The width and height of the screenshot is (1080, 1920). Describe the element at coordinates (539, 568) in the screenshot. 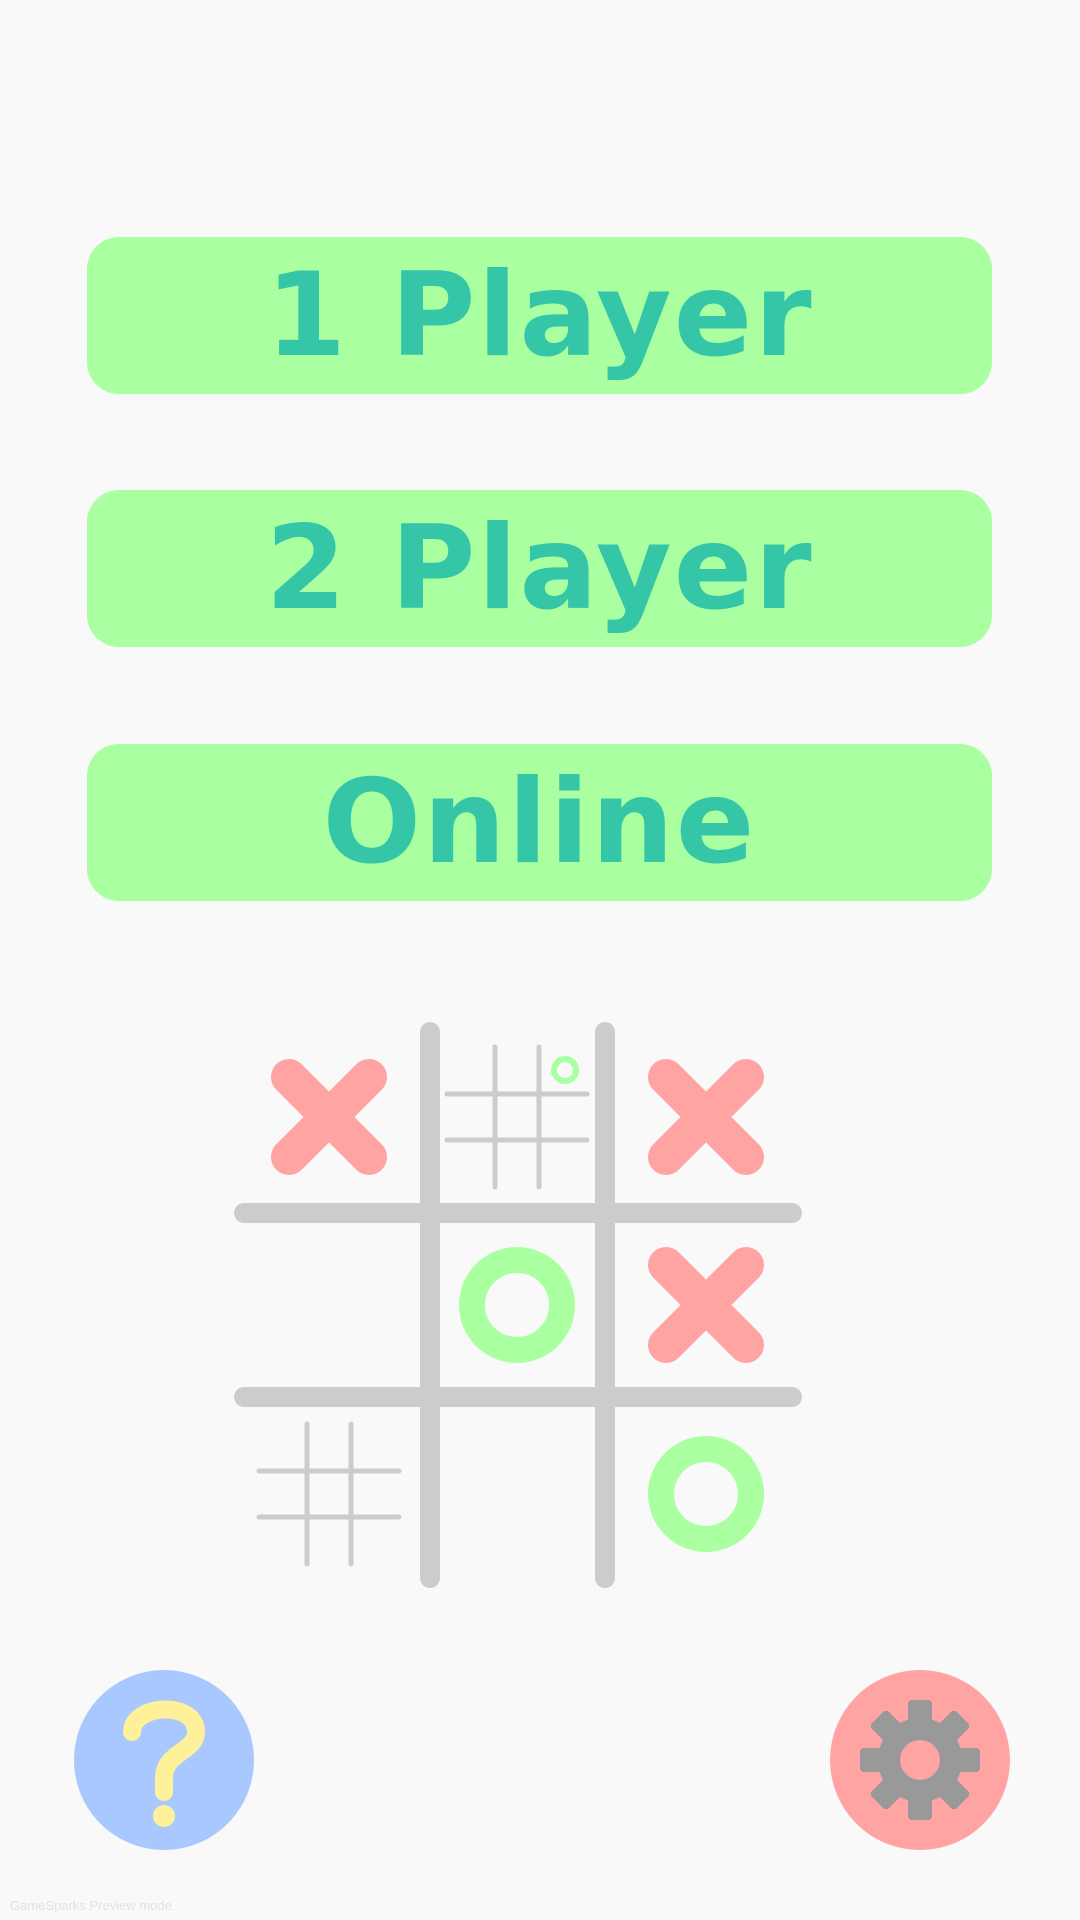

I see `two-player-button: 2 Player` at that location.